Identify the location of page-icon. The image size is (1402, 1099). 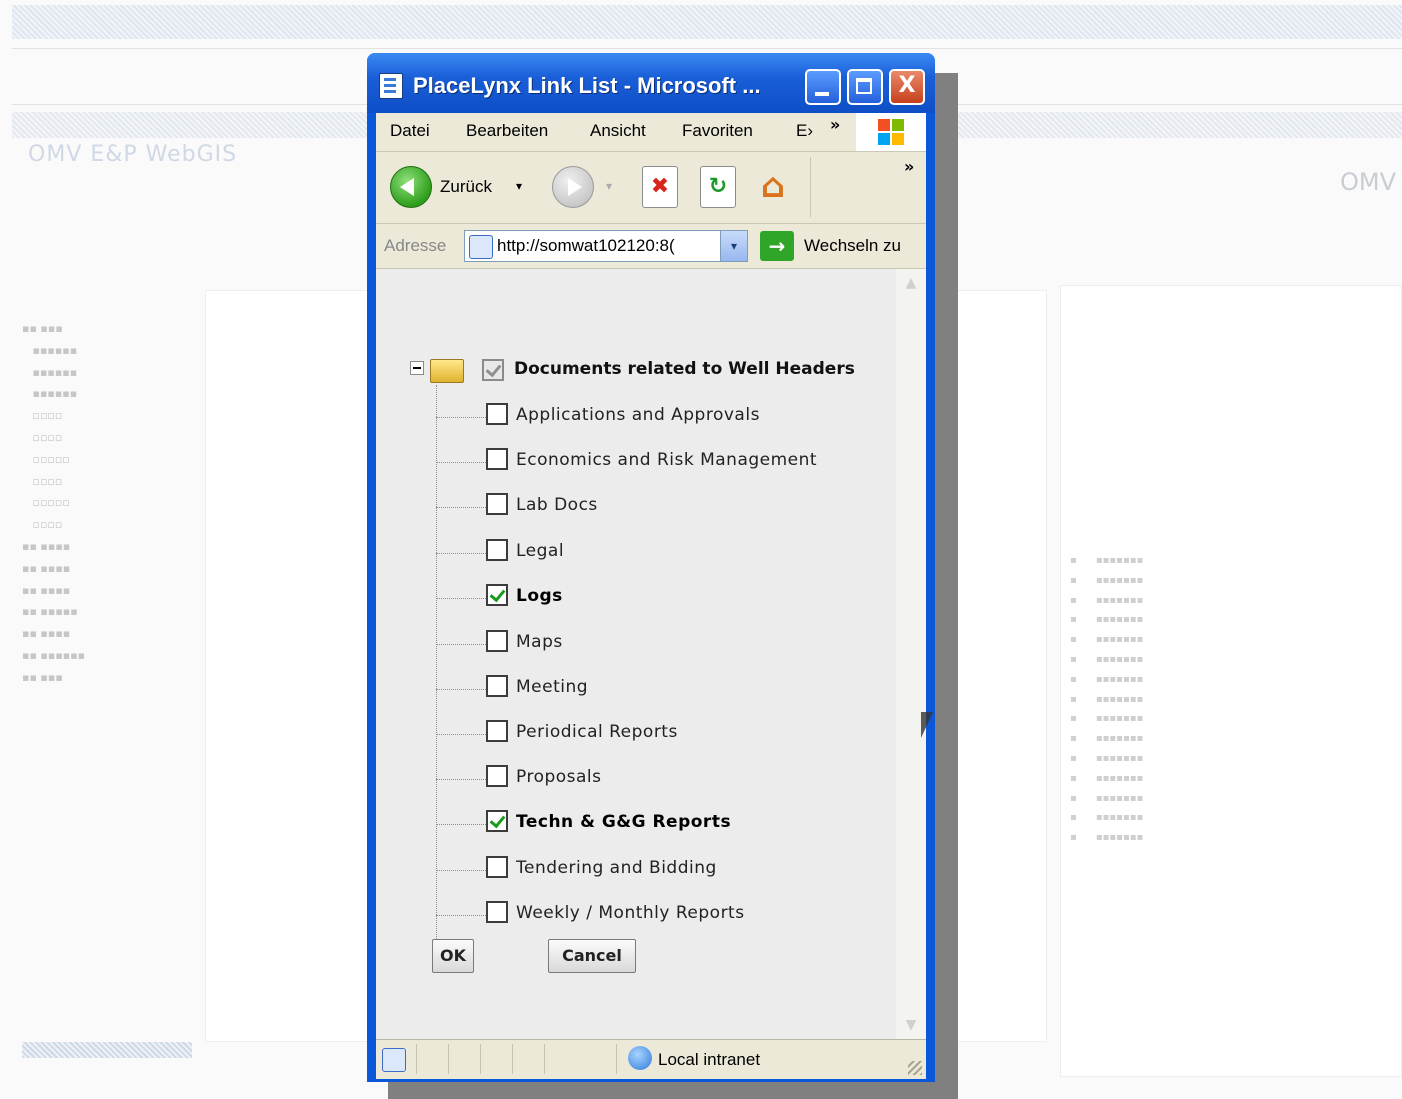
(391, 86).